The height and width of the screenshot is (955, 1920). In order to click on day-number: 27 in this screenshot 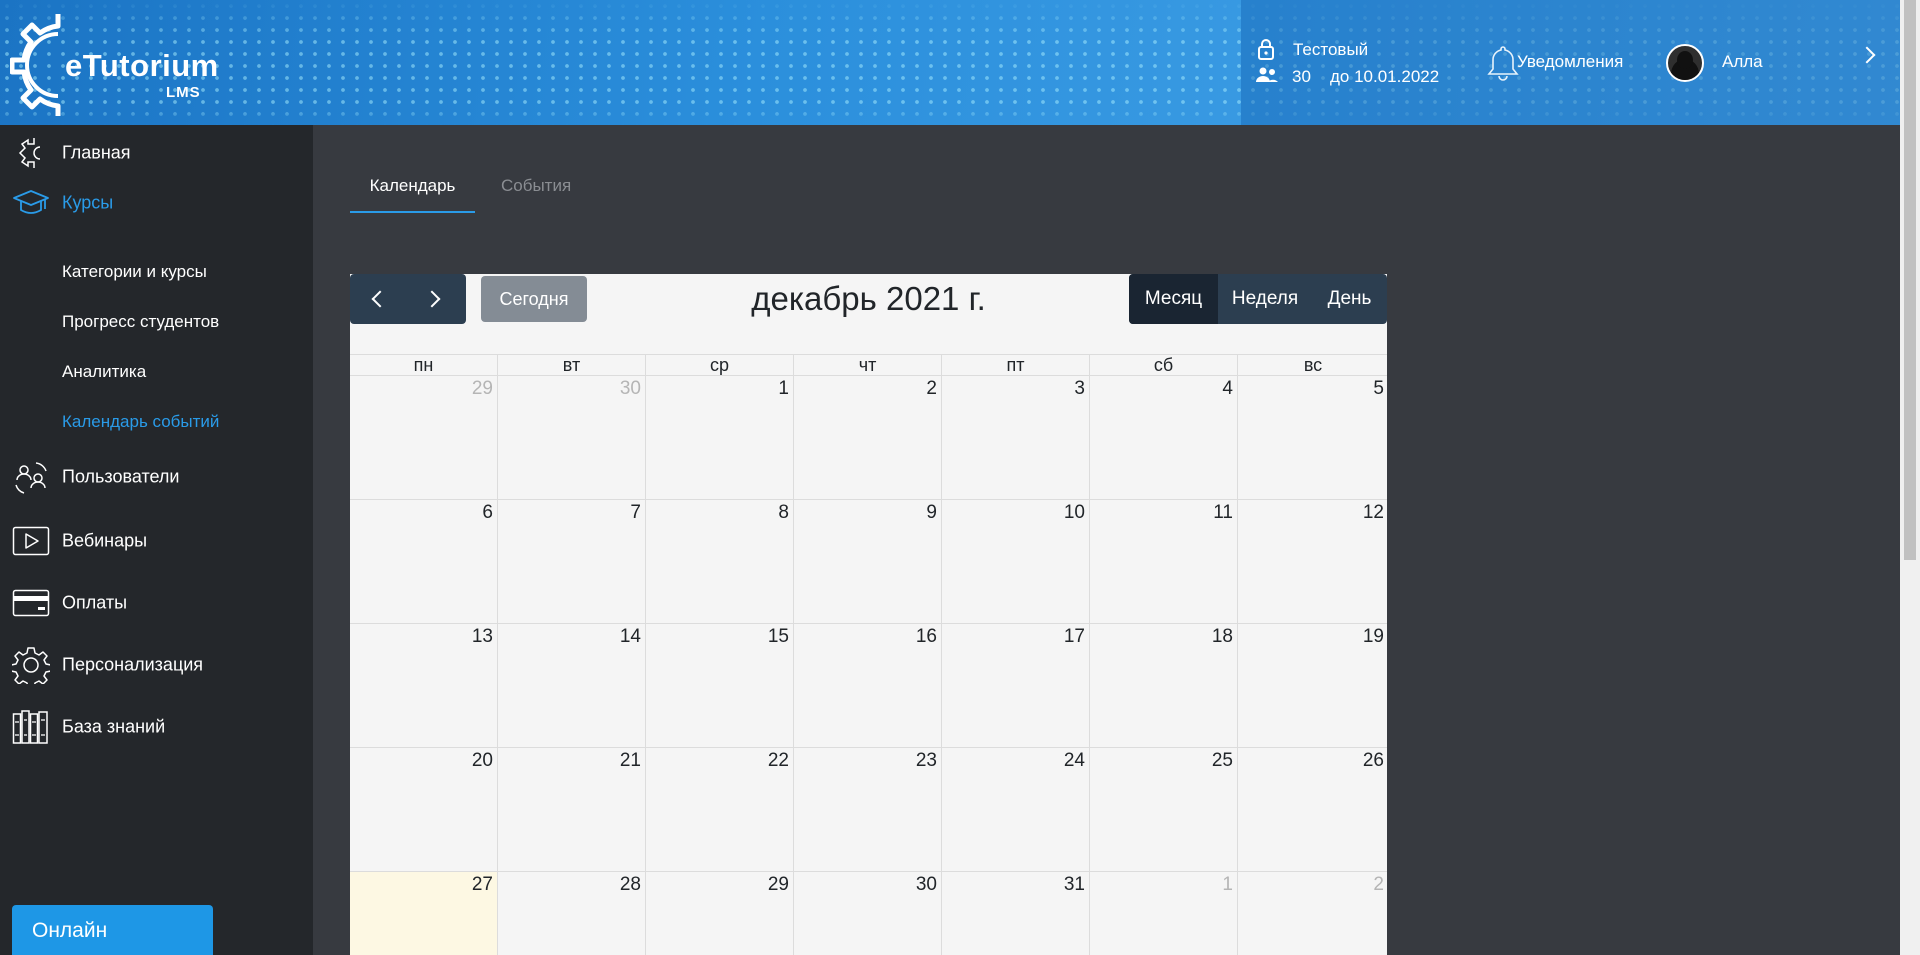, I will do `click(482, 885)`.